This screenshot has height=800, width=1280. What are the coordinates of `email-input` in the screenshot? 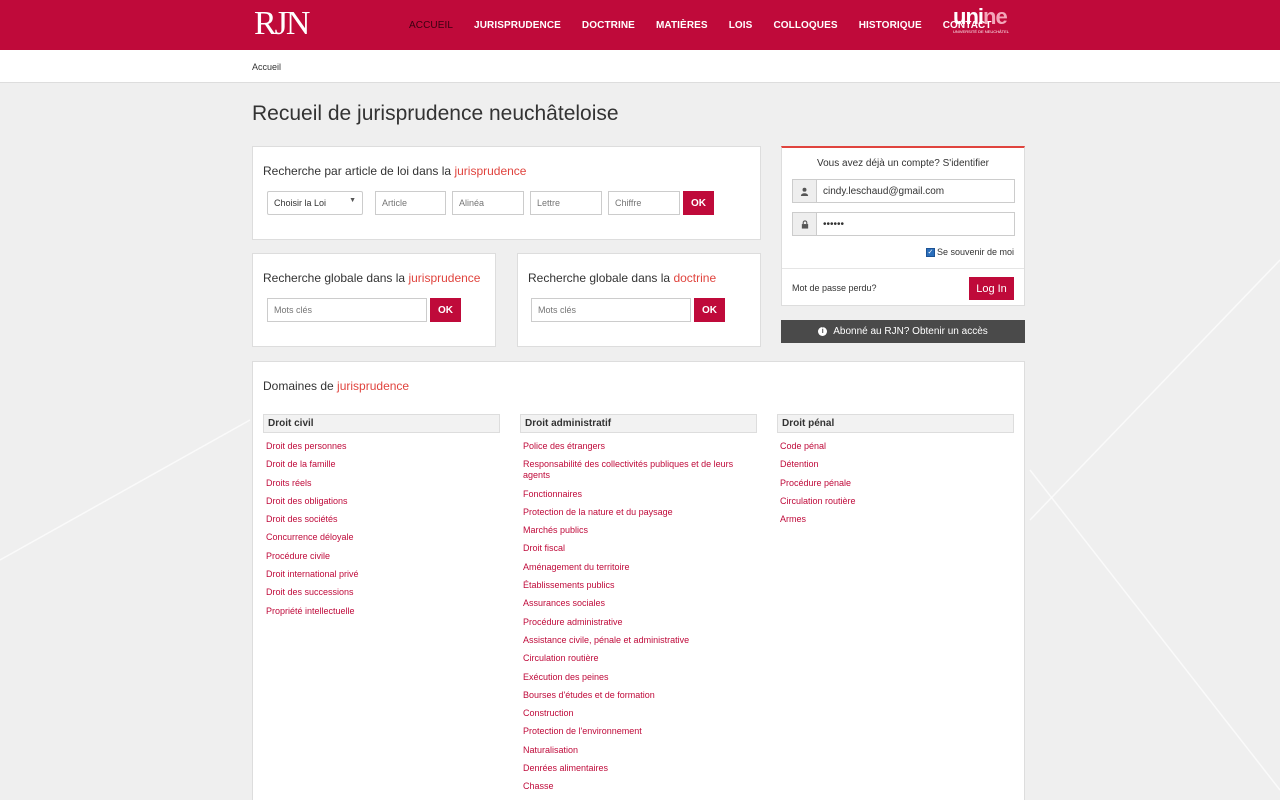 It's located at (915, 191).